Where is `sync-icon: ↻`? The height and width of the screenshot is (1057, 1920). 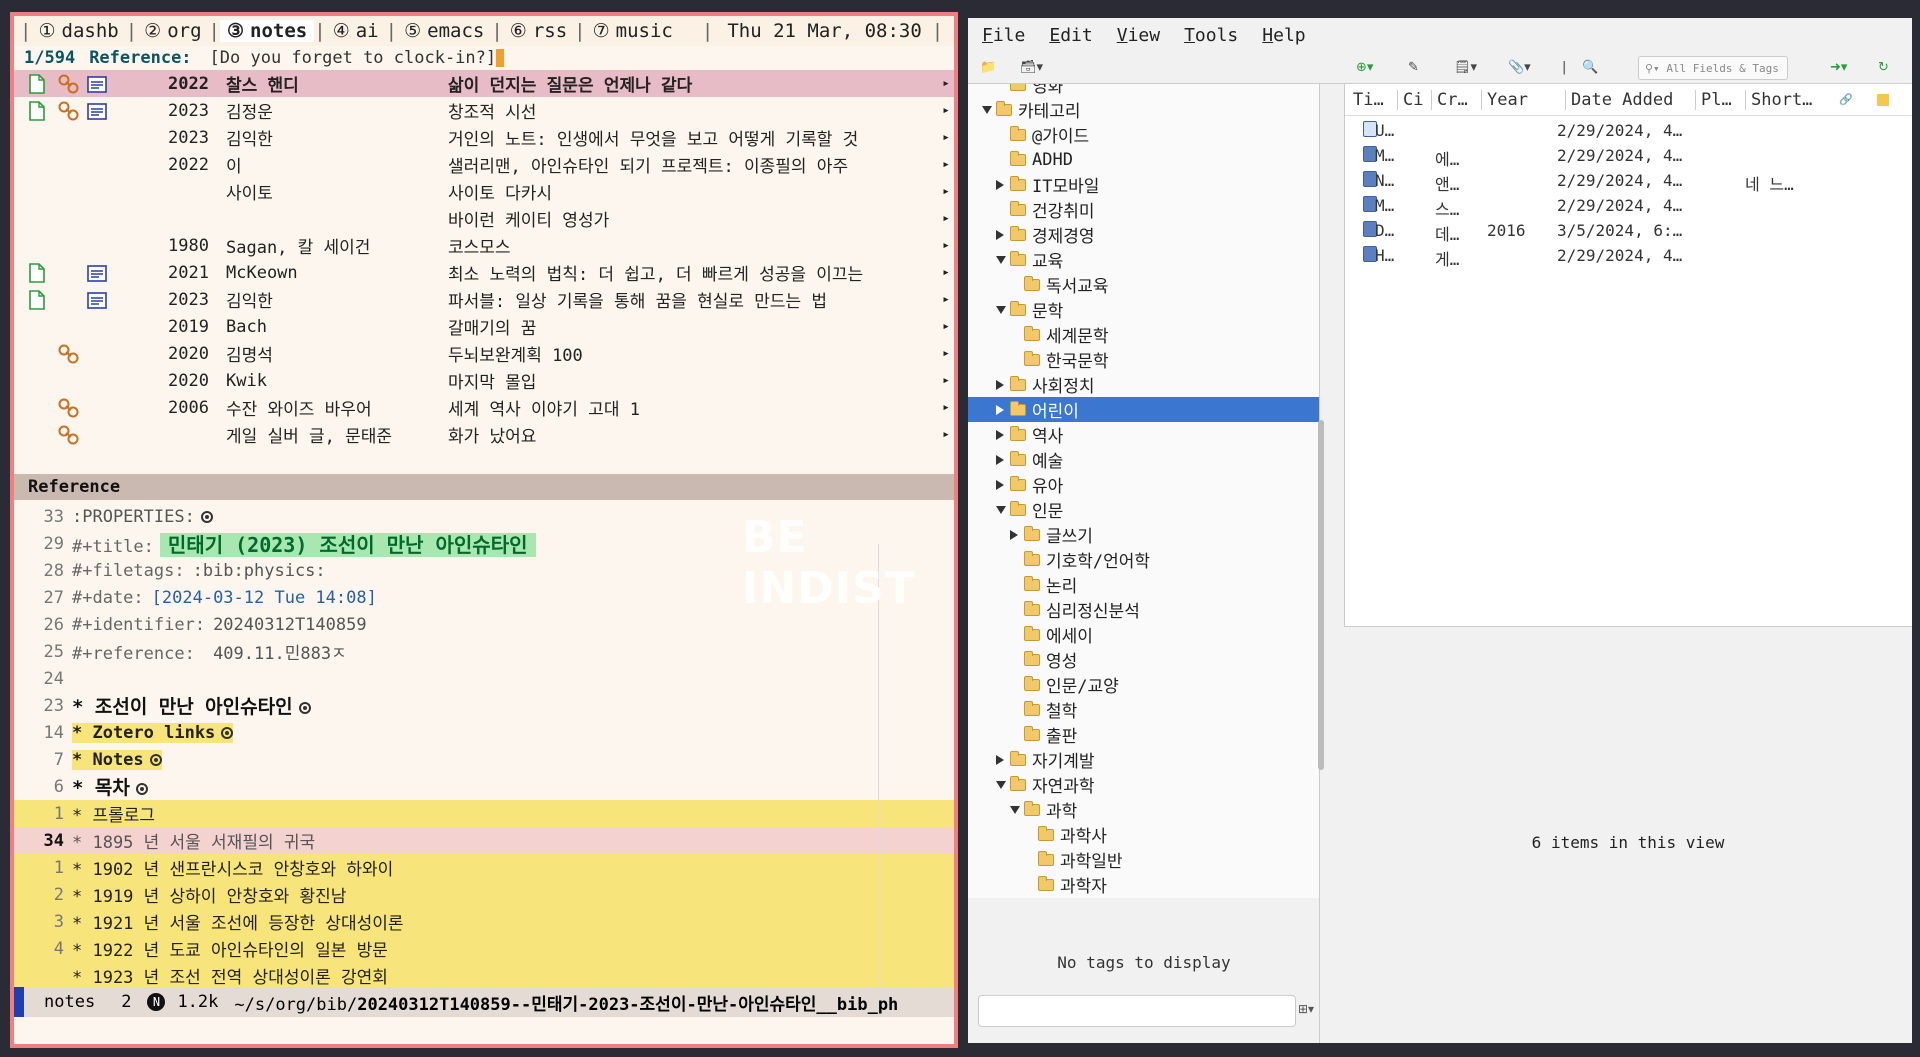
sync-icon: ↻ is located at coordinates (1883, 67).